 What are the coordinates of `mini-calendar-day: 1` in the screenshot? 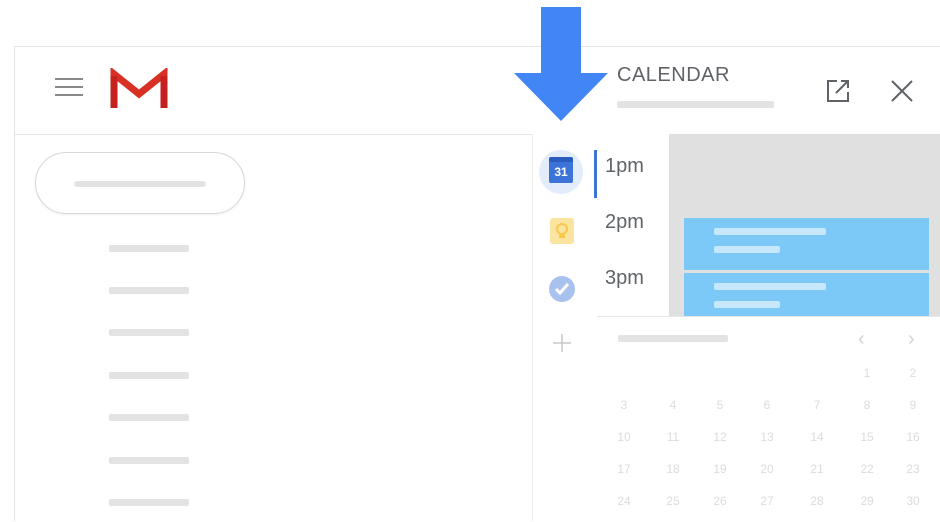 It's located at (867, 373).